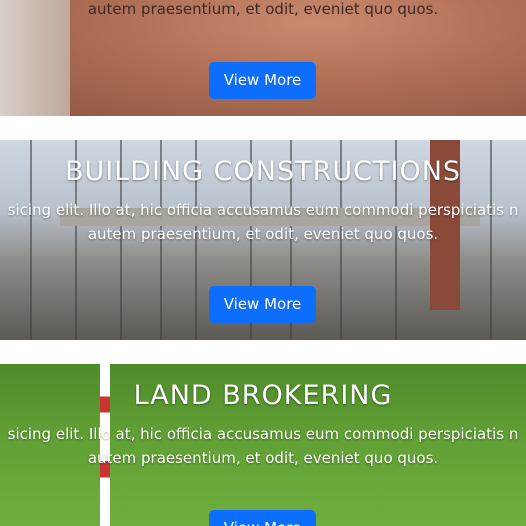 Image resolution: width=526 pixels, height=526 pixels. I want to click on section-title: LAND BROKERING, so click(263, 395).